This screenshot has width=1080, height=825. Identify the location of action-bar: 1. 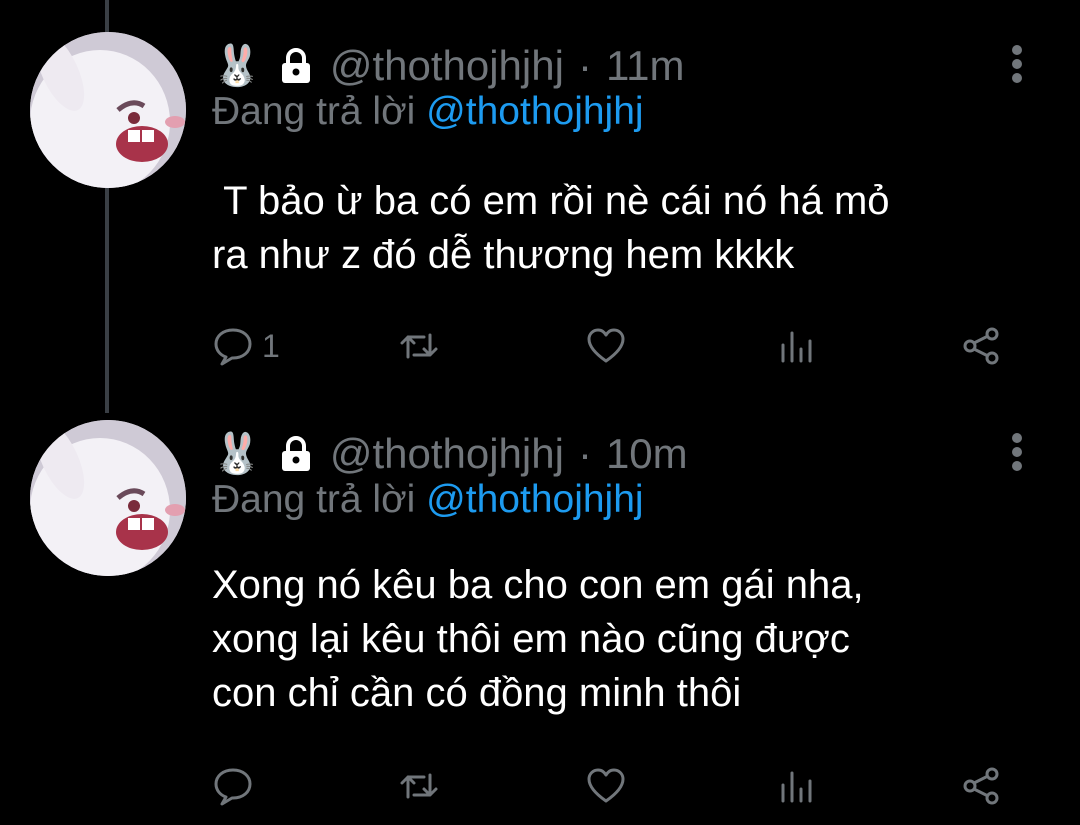
(612, 346).